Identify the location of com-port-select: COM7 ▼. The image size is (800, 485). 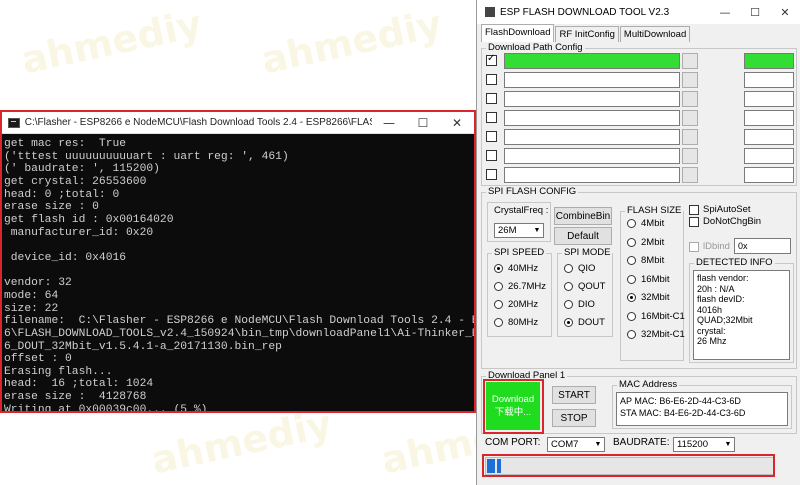
(576, 444).